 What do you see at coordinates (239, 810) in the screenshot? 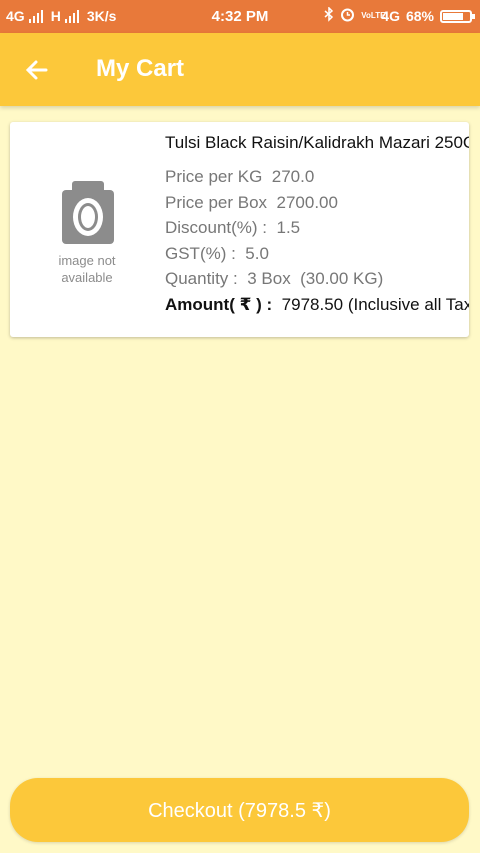
I see `checkout-button: Checkout (7978.5 ₹)` at bounding box center [239, 810].